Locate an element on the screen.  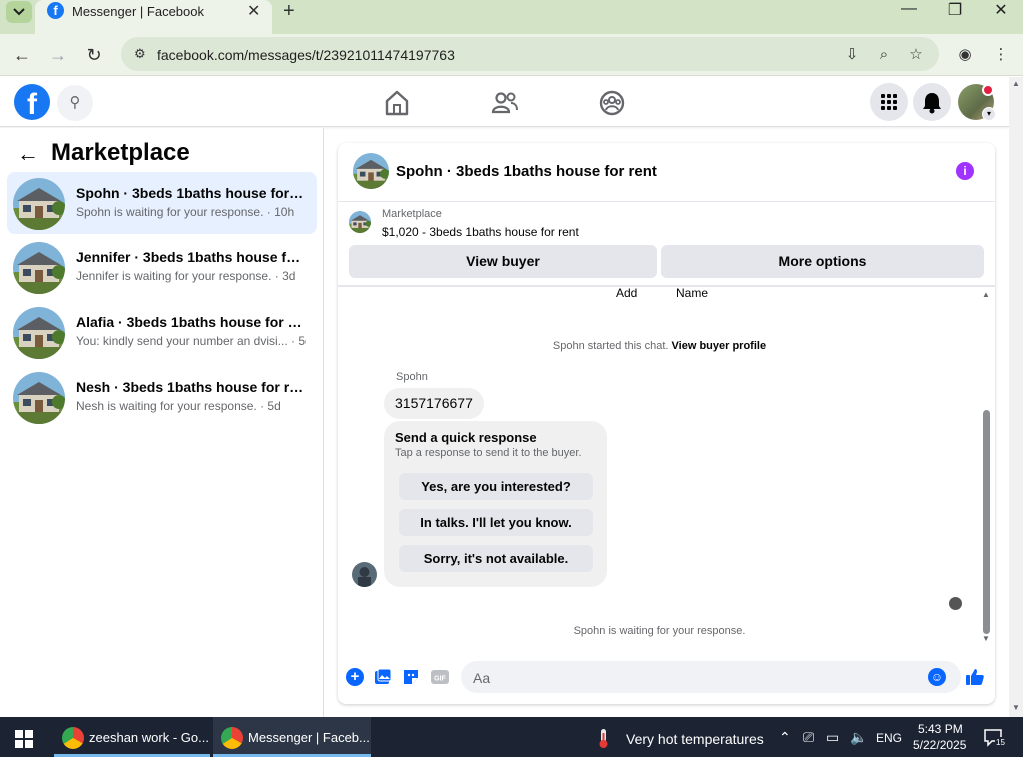
close-window-icon: ✕ is located at coordinates (1001, 11).